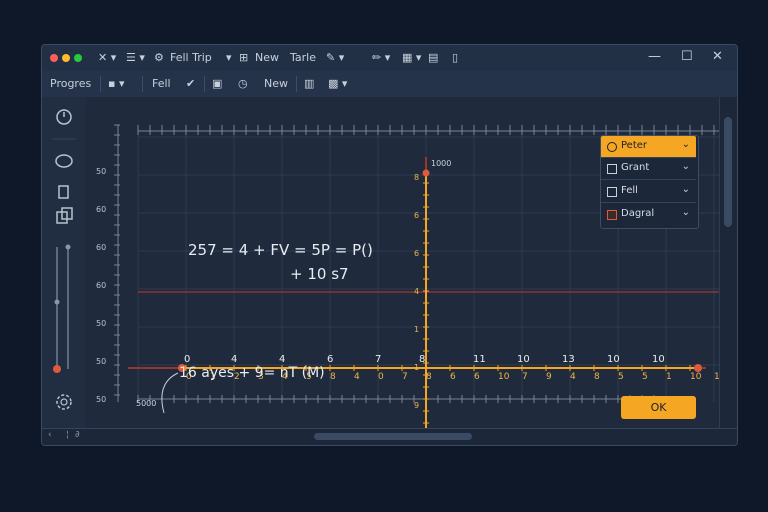 Image resolution: width=768 pixels, height=512 pixels. I want to click on settings-icon: ⚙, so click(159, 57).